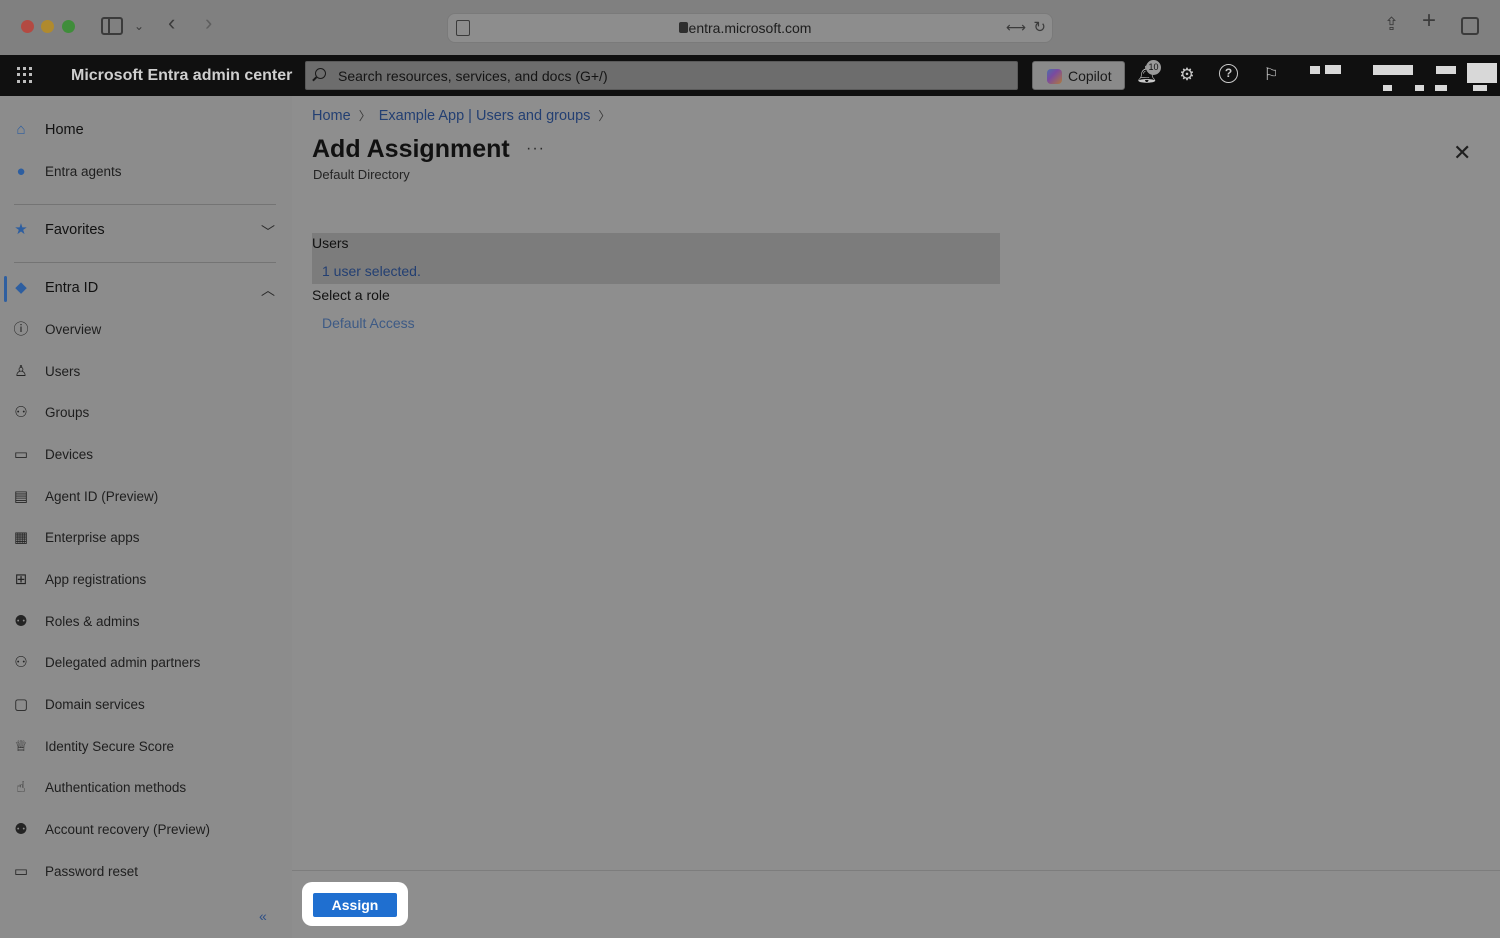 The width and height of the screenshot is (1500, 938). What do you see at coordinates (1470, 26) in the screenshot?
I see `tab-overview-icon` at bounding box center [1470, 26].